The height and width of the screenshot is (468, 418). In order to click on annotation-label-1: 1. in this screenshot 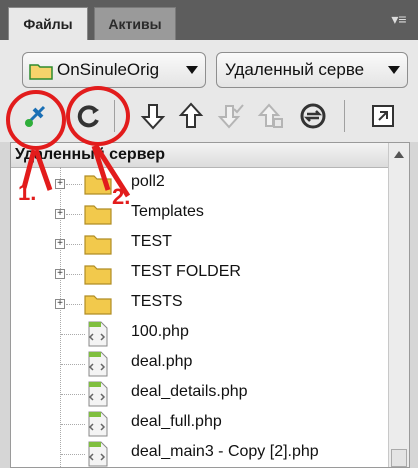, I will do `click(27, 192)`.